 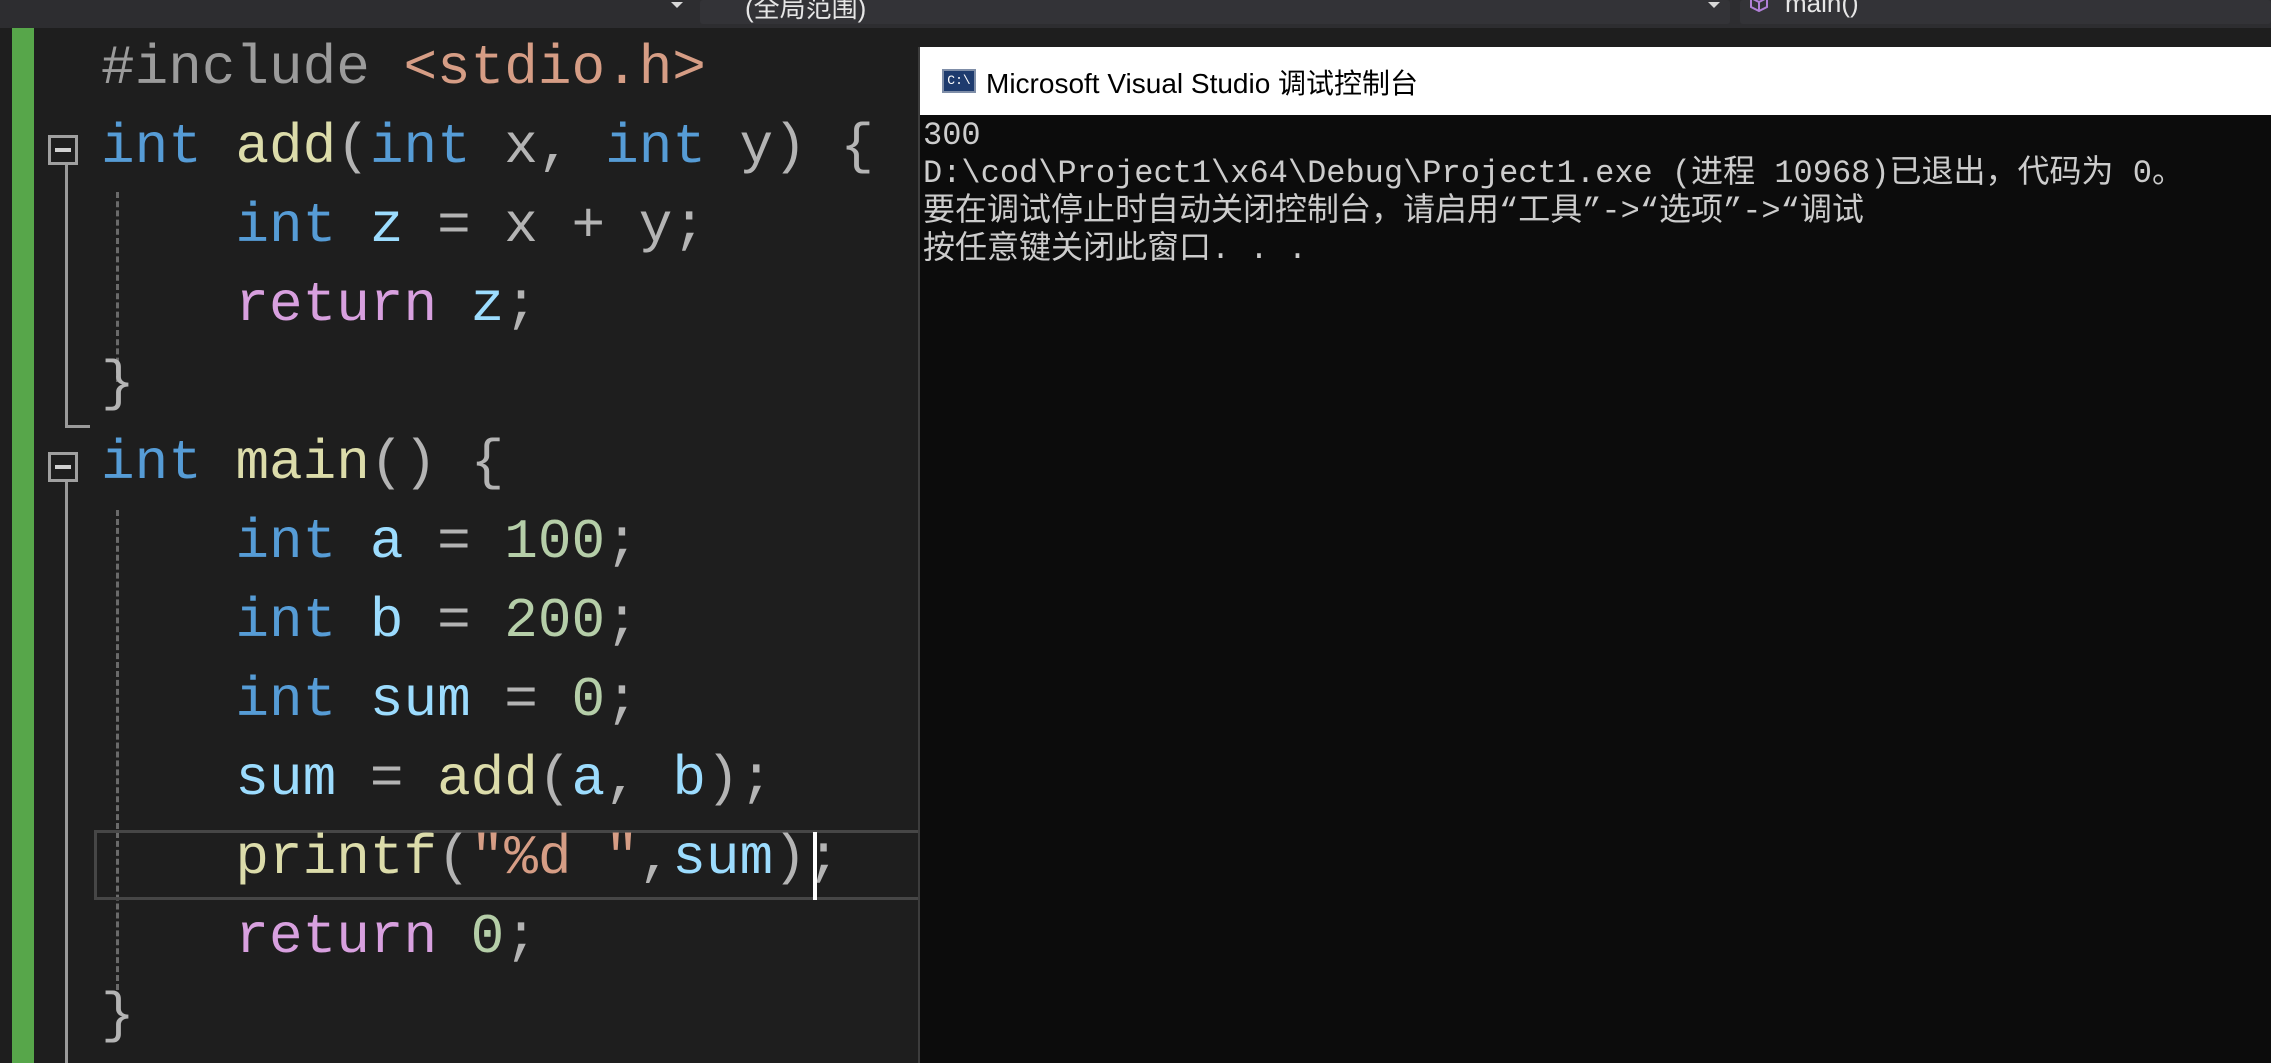 I want to click on code-line: return z;, so click(x=319, y=305).